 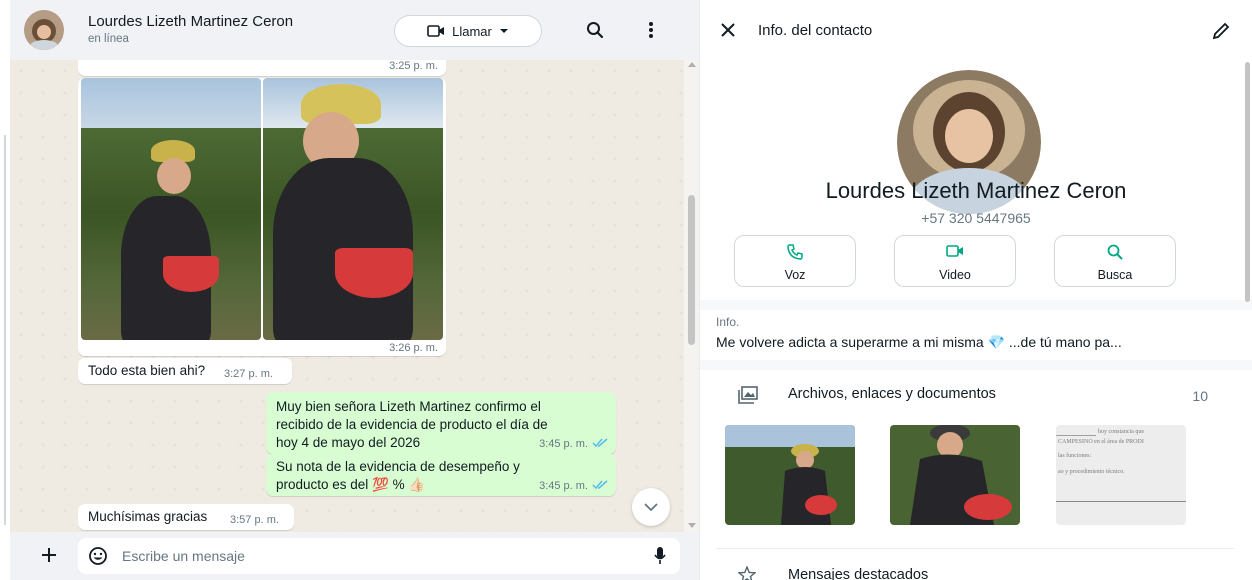 What do you see at coordinates (413, 66) in the screenshot?
I see `message-time: 3:25 p. m.` at bounding box center [413, 66].